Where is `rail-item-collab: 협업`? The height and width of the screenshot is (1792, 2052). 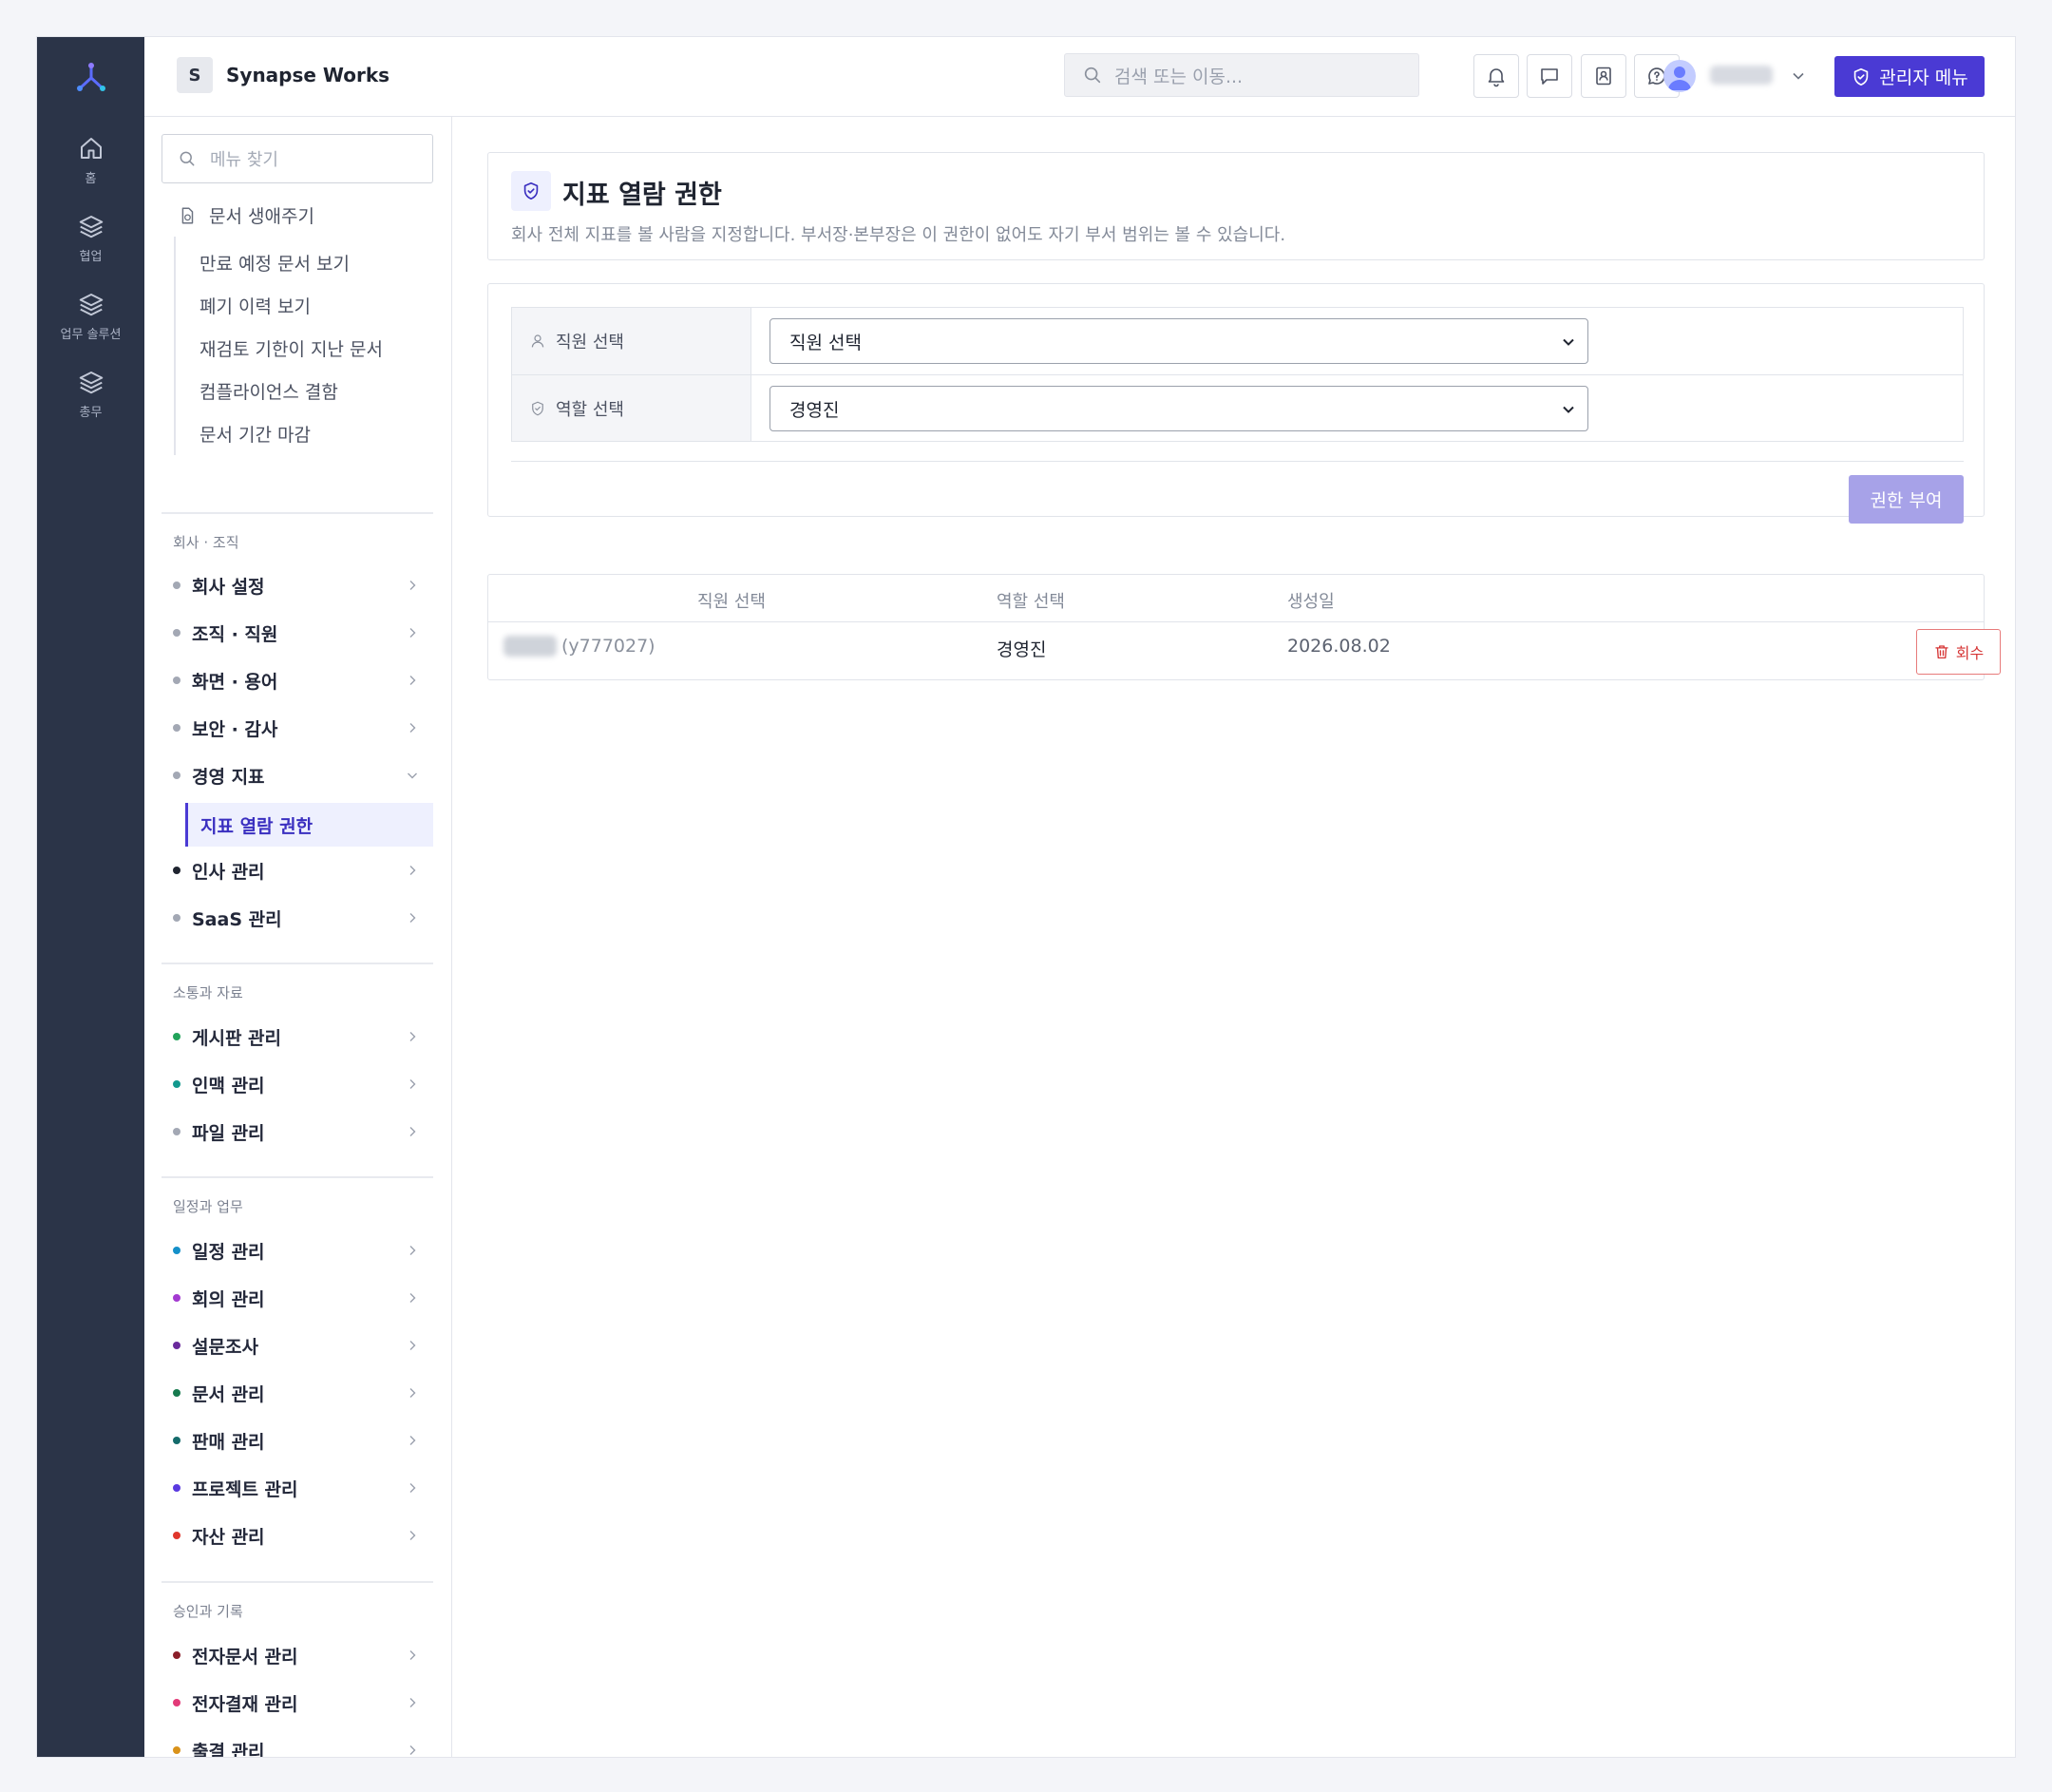
rail-item-collab: 협업 is located at coordinates (90, 245).